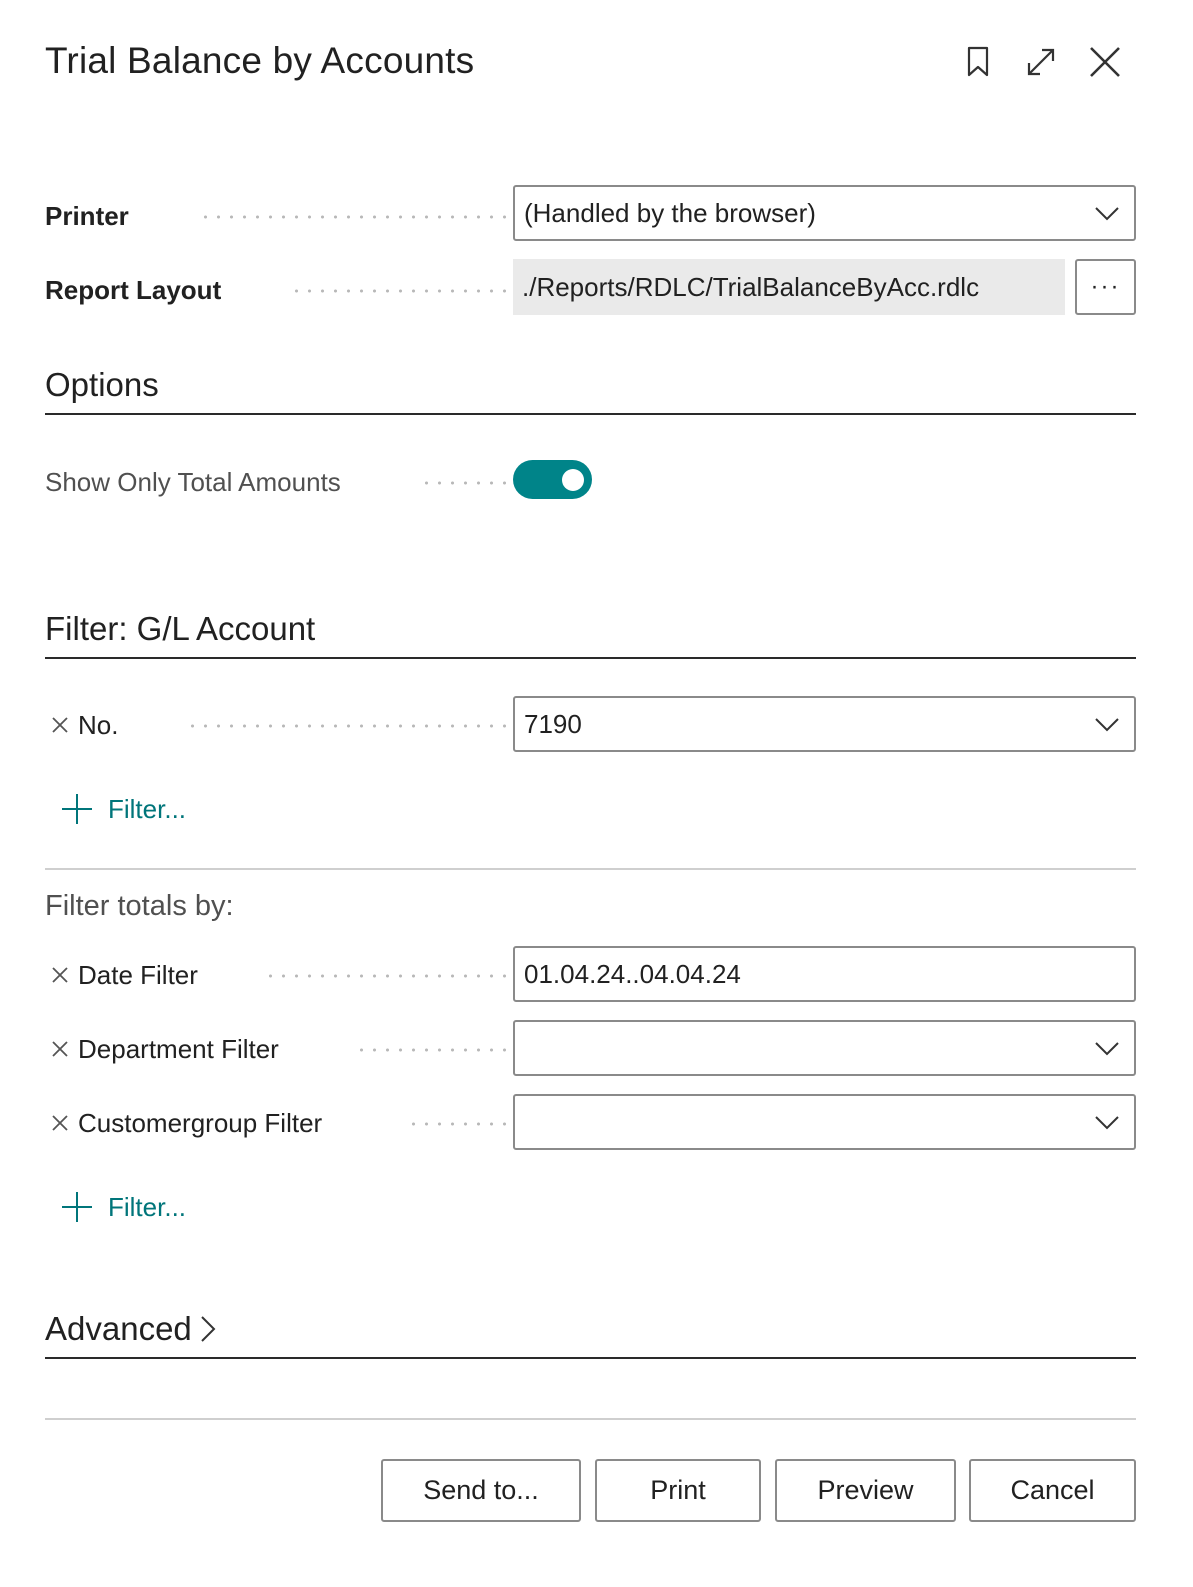 The image size is (1193, 1587). Describe the element at coordinates (291, 725) in the screenshot. I see `no-filter-label: No.` at that location.